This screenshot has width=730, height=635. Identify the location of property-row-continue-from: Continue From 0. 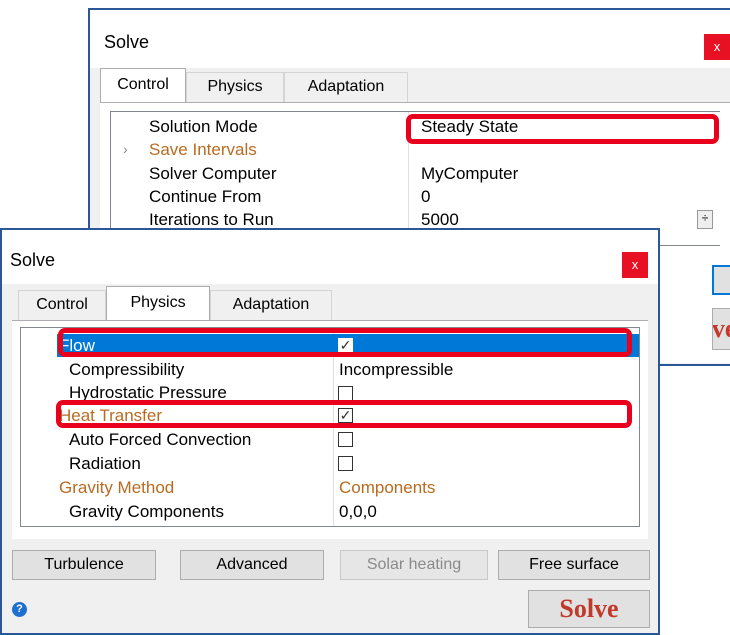
(415, 196).